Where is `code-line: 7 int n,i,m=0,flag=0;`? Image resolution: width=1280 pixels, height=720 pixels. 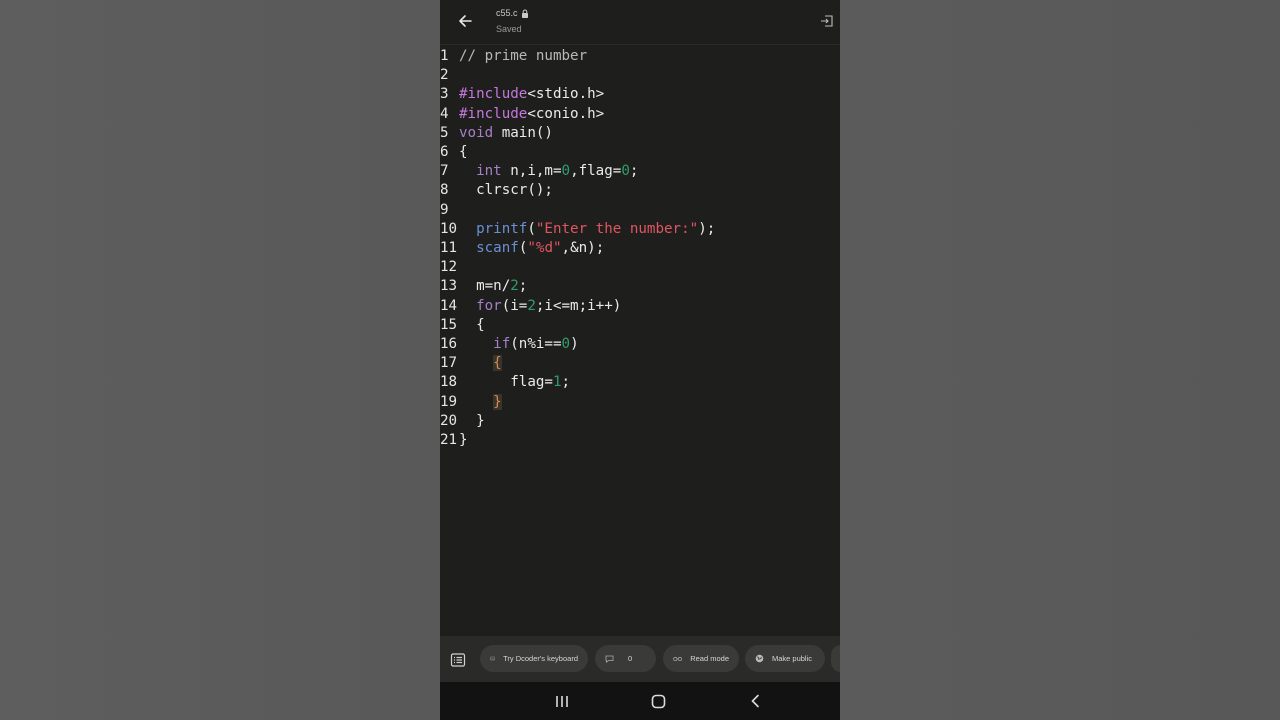 code-line: 7 int n,i,m=0,flag=0; is located at coordinates (640, 171).